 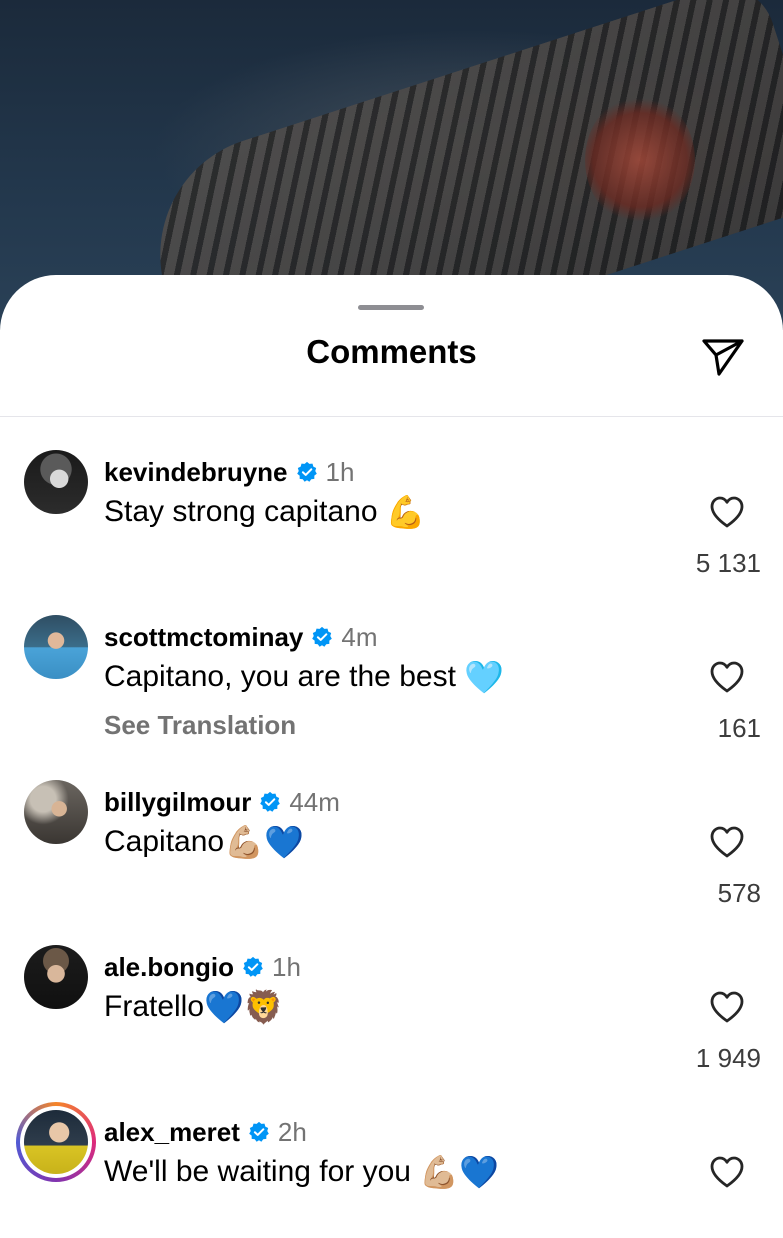 I want to click on comment-text: Stay strong capitano 💪, so click(x=265, y=512).